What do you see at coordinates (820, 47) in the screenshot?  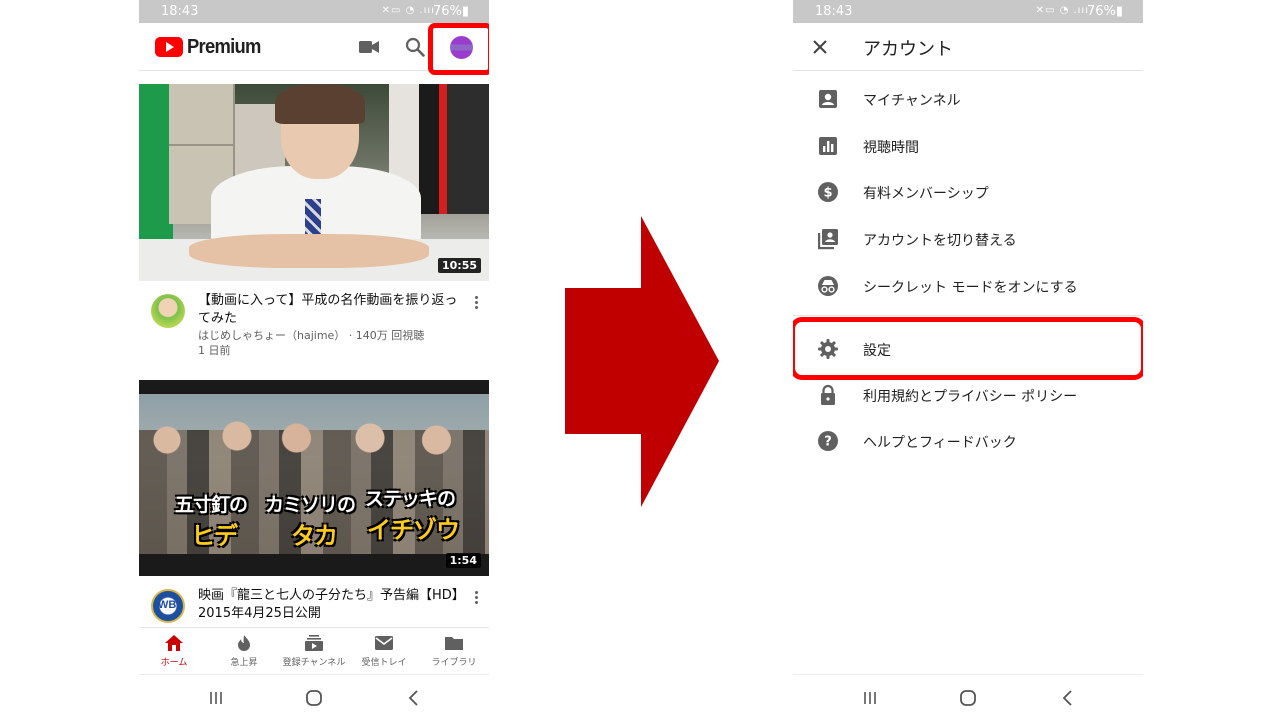 I see `close-icon` at bounding box center [820, 47].